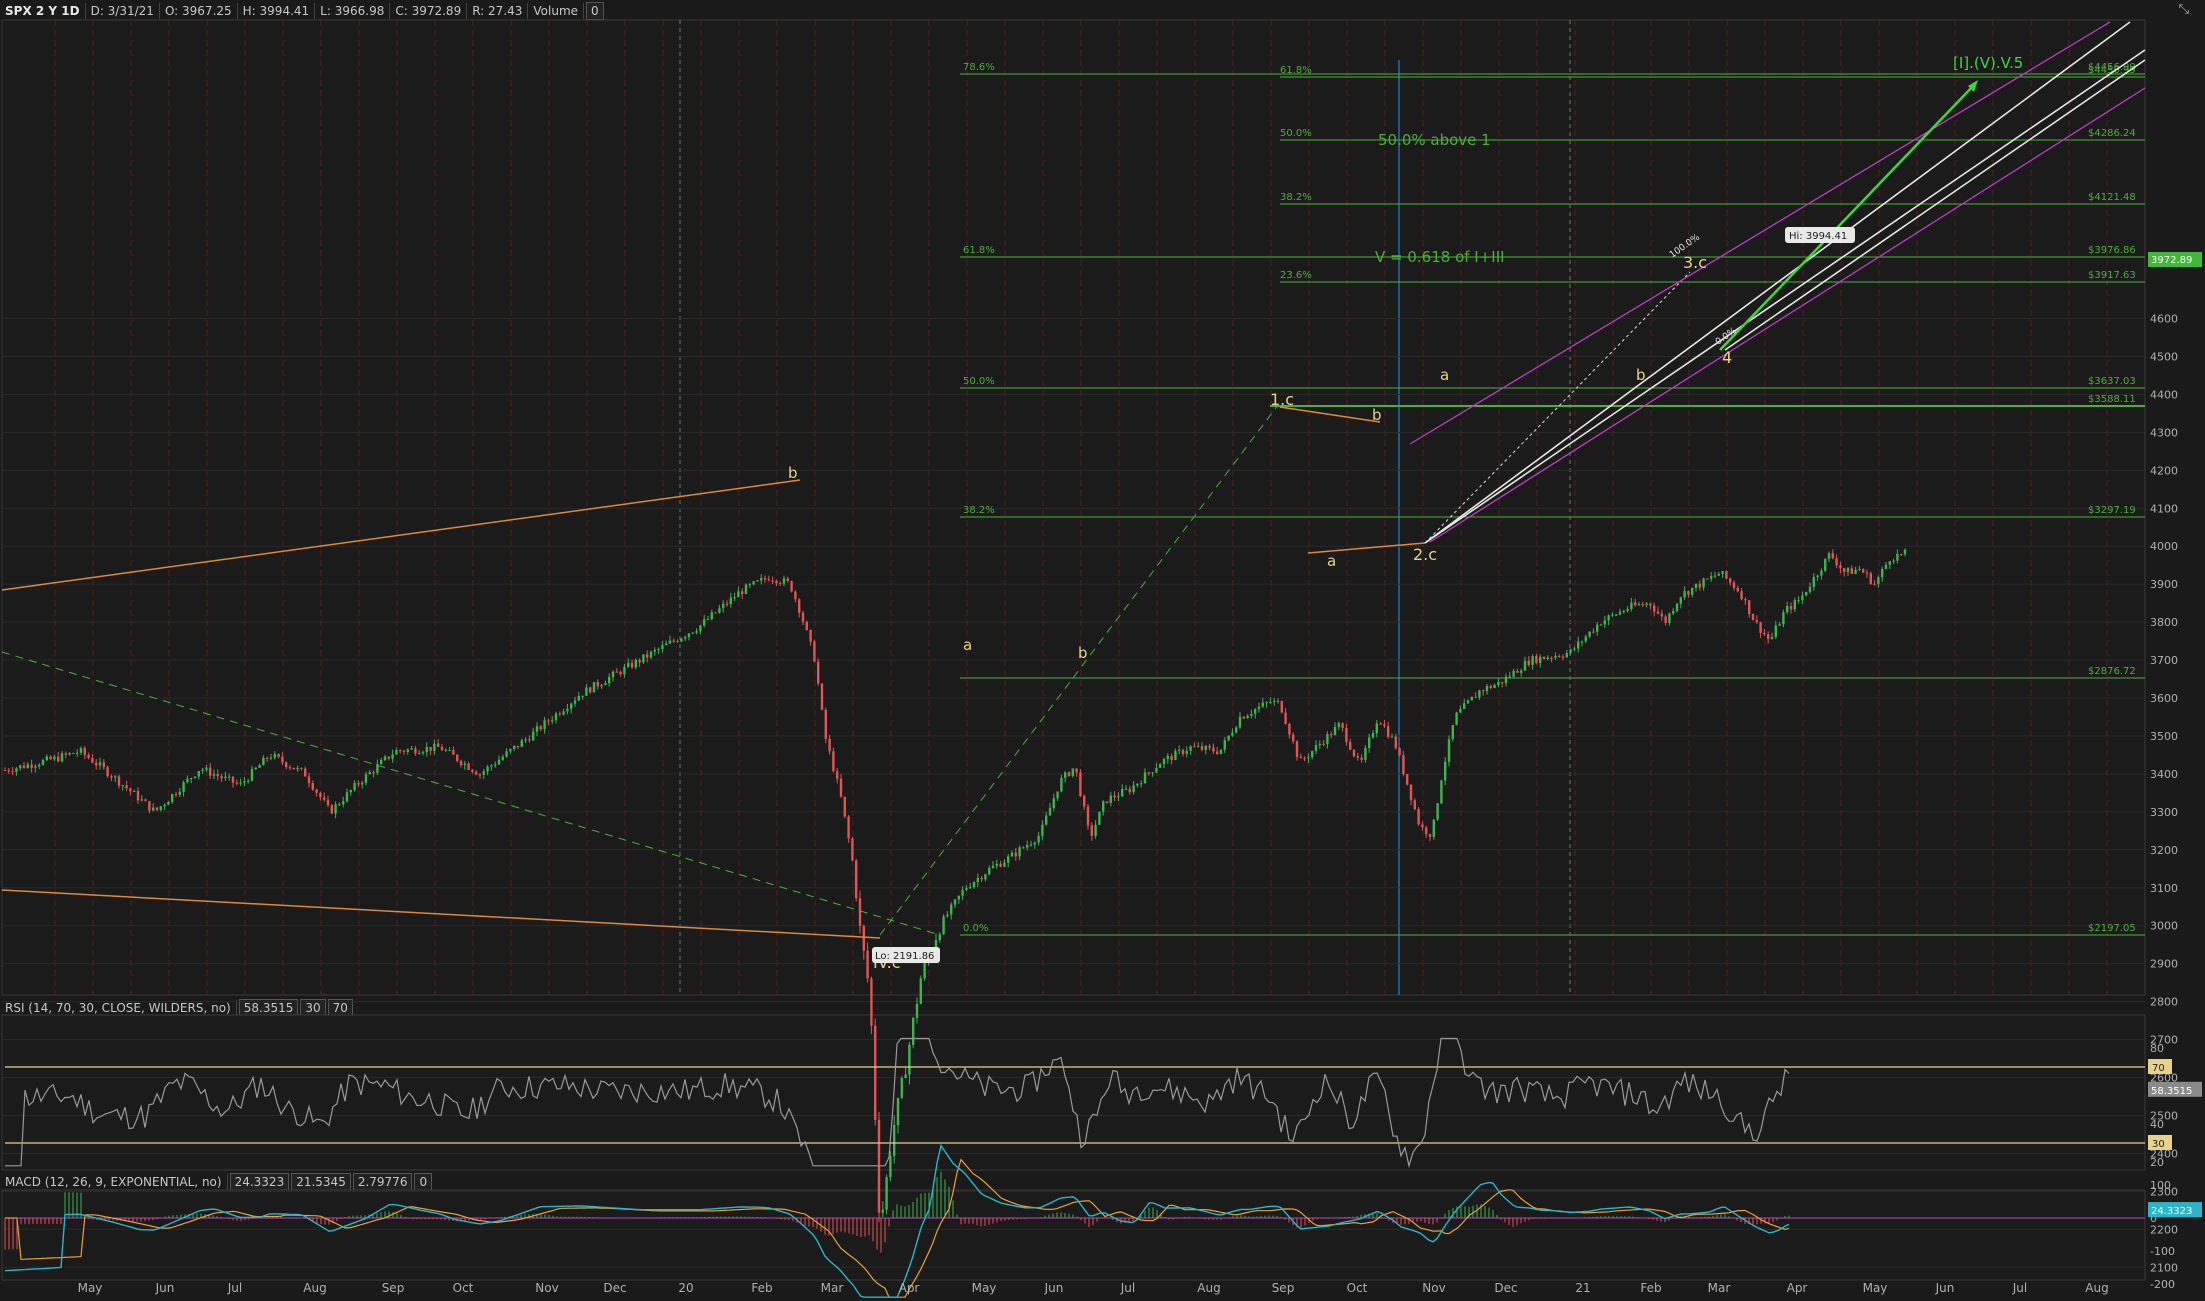  What do you see at coordinates (2164, 888) in the screenshot?
I see `price-tick-label: 3100` at bounding box center [2164, 888].